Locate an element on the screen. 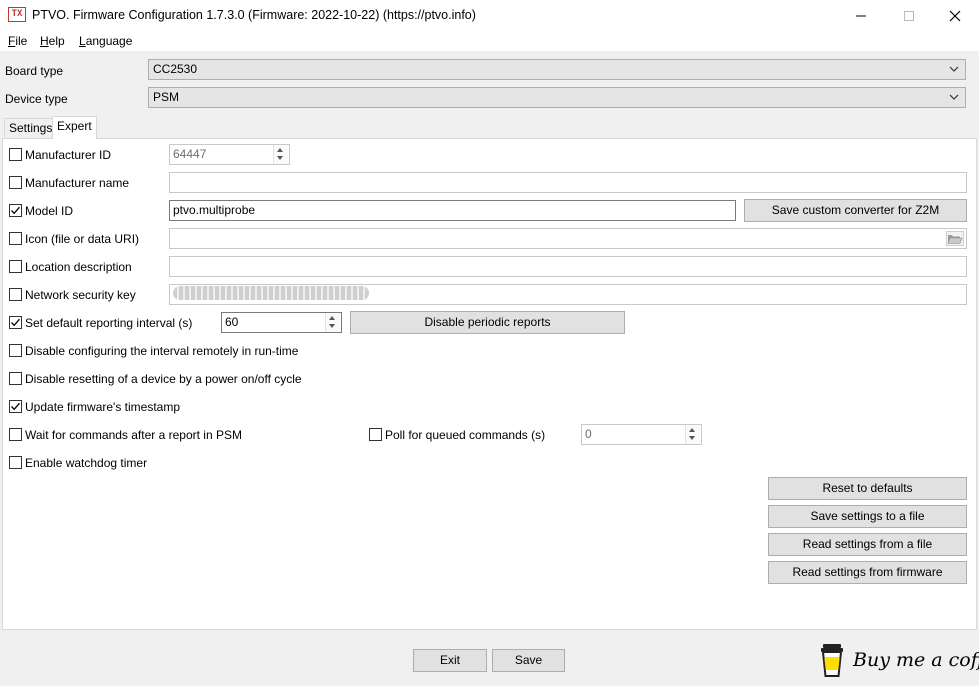  manufacturer-id-label: Manufacturer ID is located at coordinates (68, 155).